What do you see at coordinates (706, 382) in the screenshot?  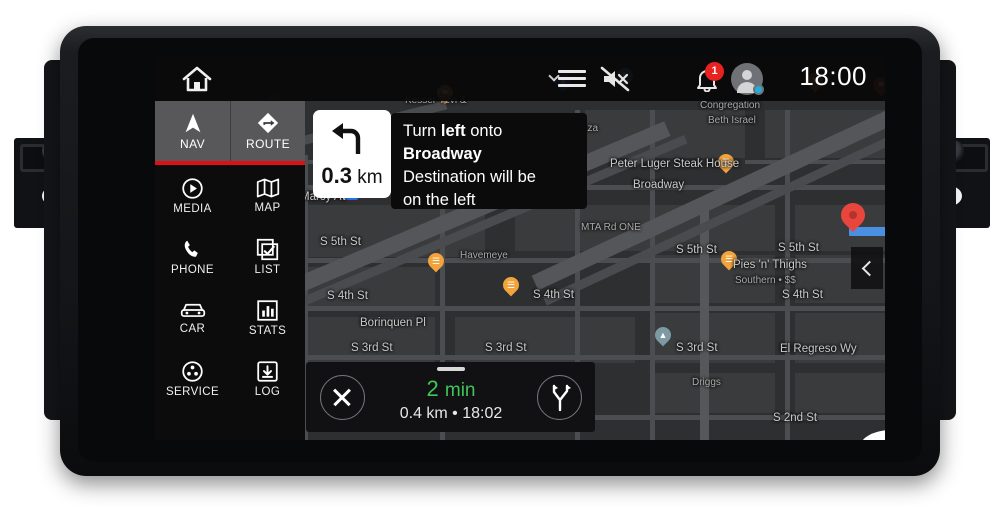 I see `map-street-label: Driggs` at bounding box center [706, 382].